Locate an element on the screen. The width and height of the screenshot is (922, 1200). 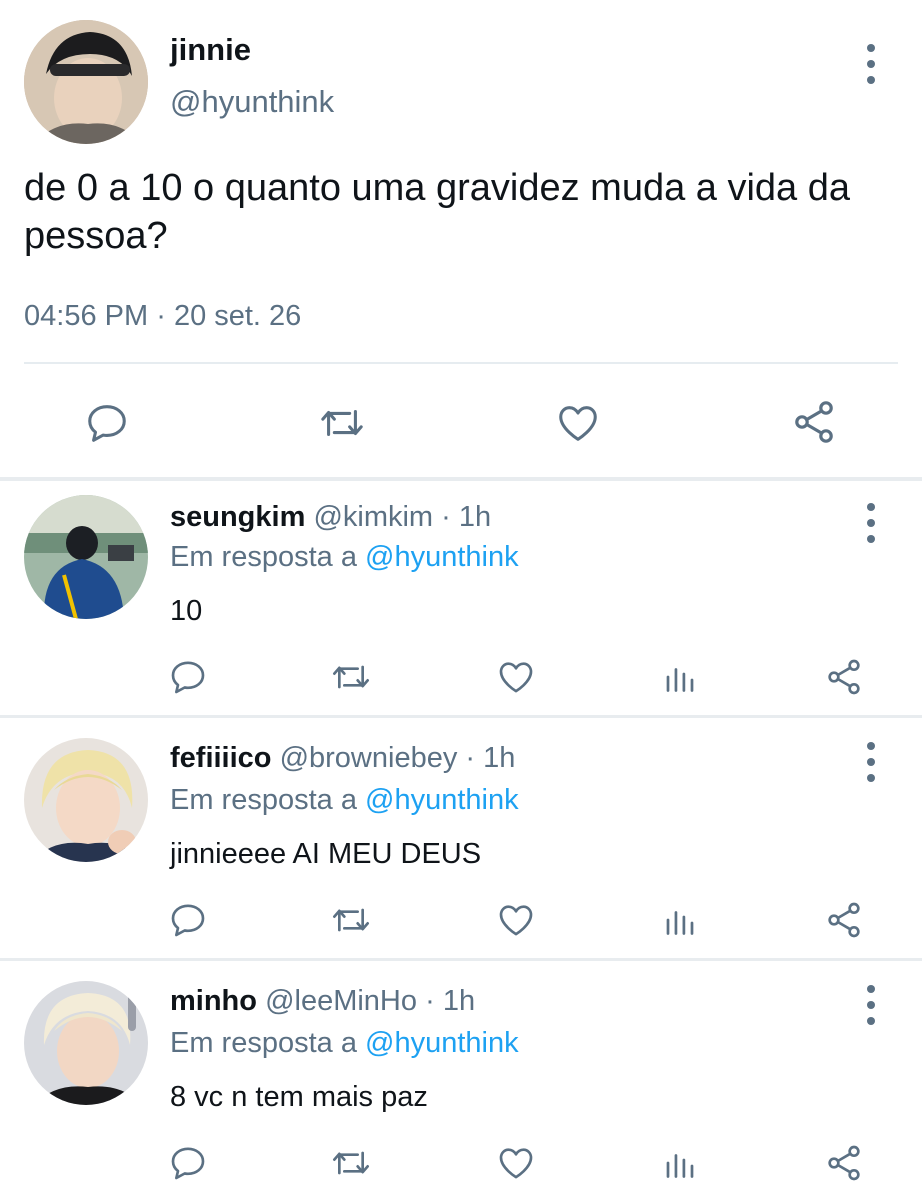
display-name: minho is located at coordinates (213, 1001).